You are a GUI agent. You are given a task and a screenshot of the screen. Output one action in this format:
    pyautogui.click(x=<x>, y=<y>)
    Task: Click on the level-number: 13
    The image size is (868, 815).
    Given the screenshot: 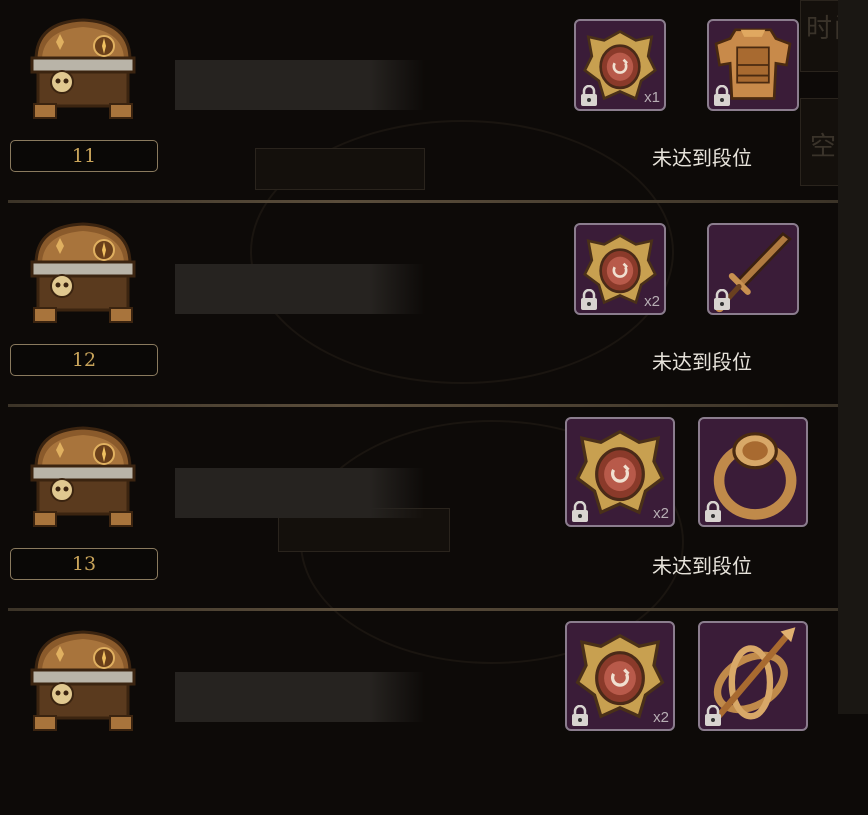 What is the action you would take?
    pyautogui.click(x=84, y=564)
    